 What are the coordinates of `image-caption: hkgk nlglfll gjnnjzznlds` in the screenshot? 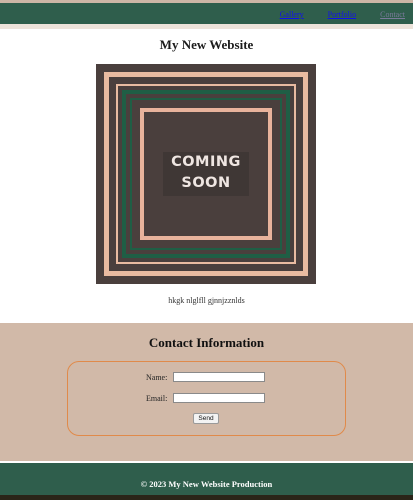 It's located at (206, 300).